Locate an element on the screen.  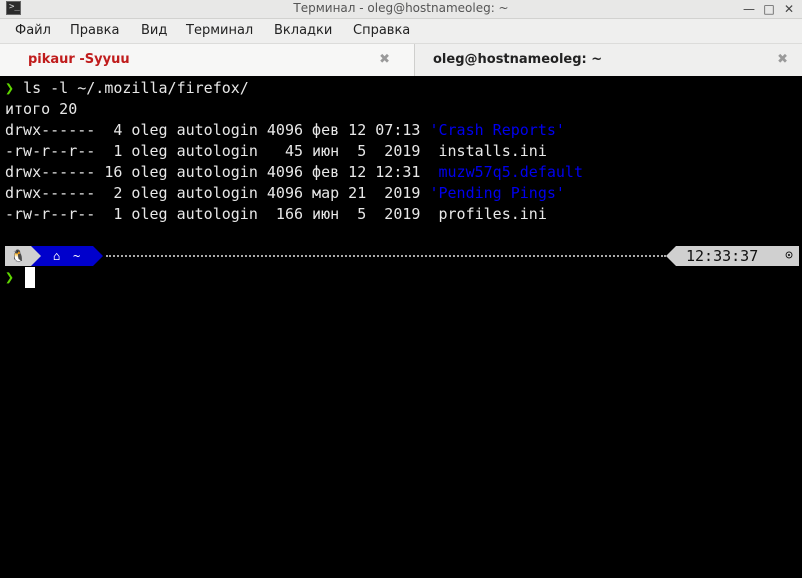
menu-terminal: Терминал is located at coordinates (219, 30).